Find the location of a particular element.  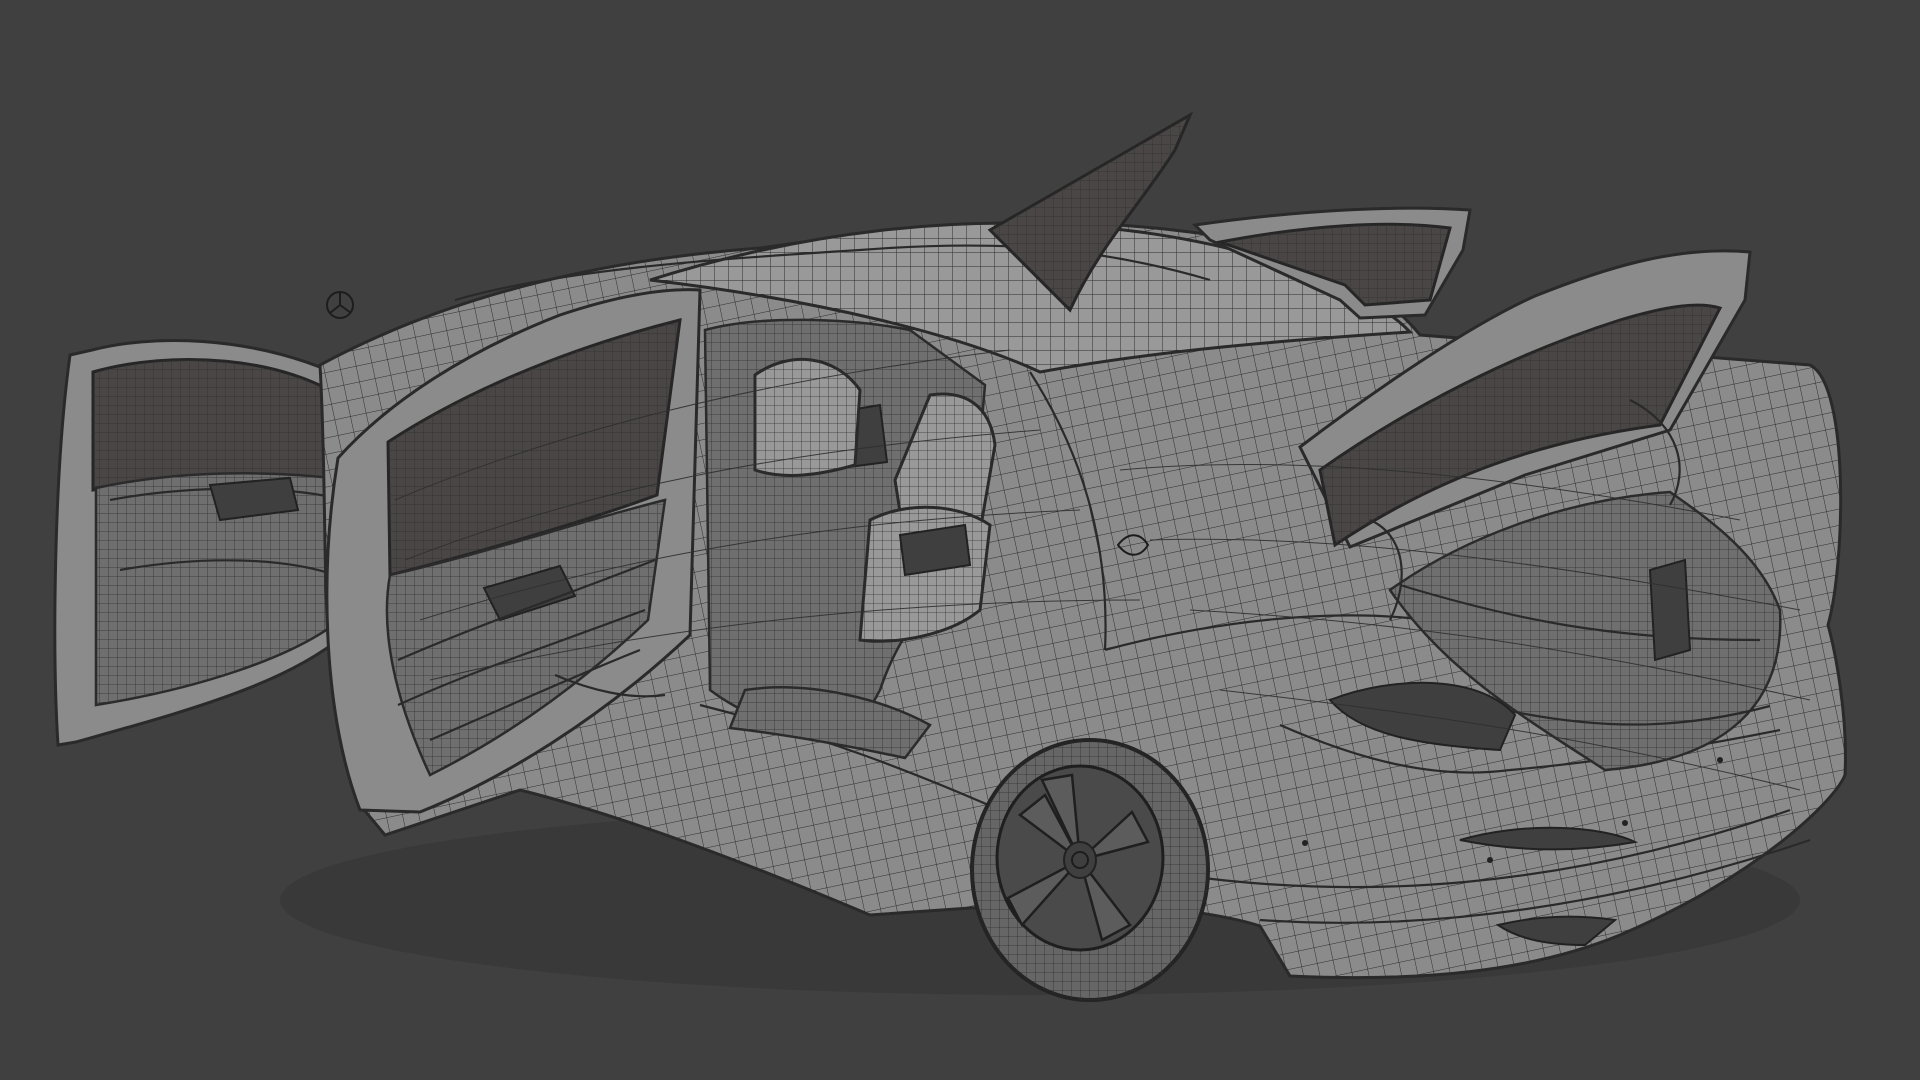

front-star-logo is located at coordinates (340, 305).